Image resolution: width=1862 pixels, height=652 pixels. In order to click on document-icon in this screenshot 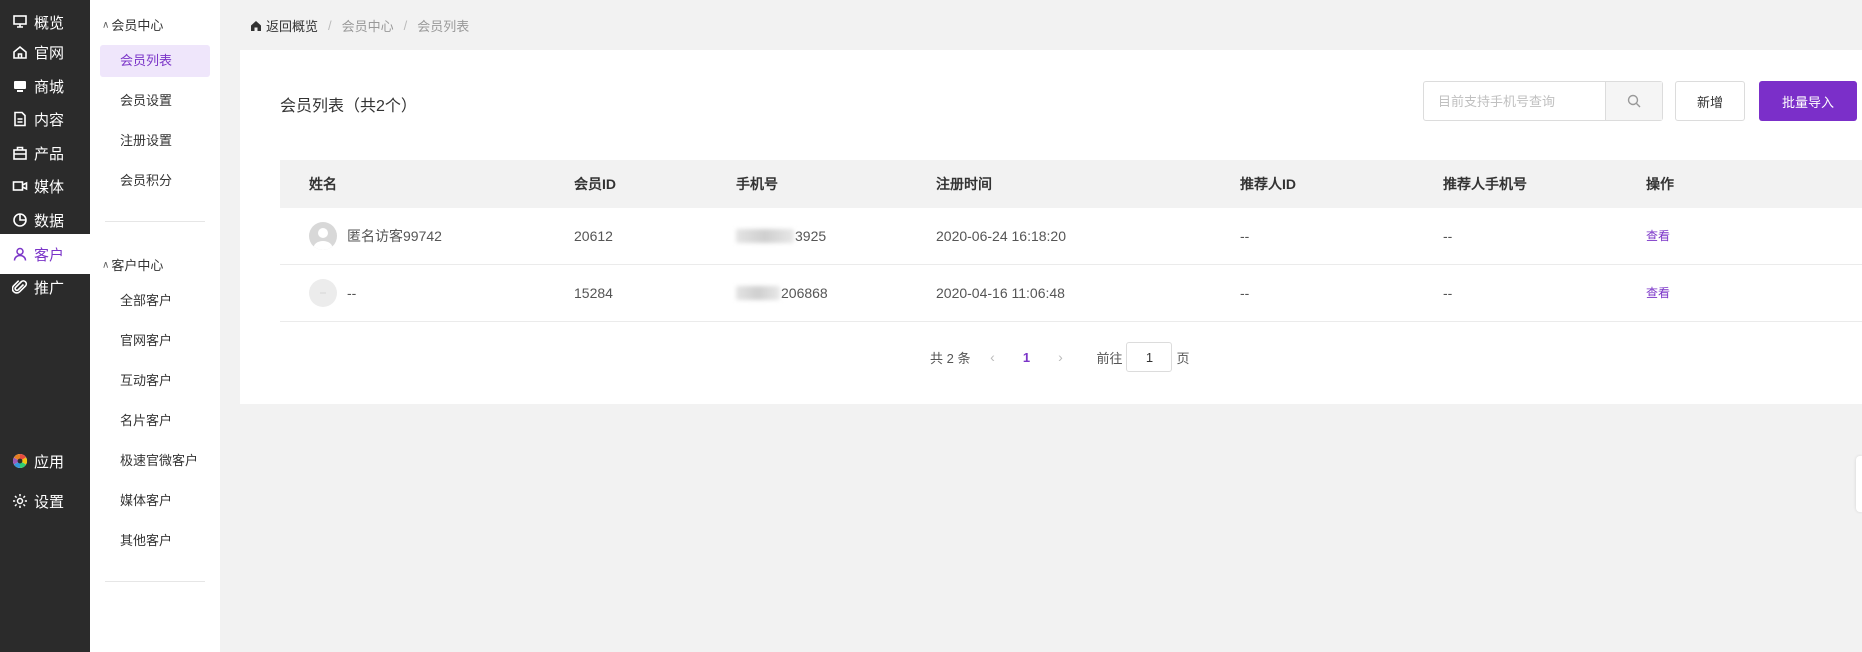, I will do `click(20, 119)`.